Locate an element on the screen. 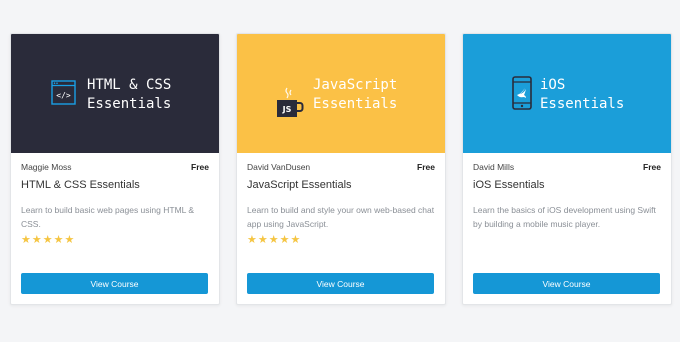 This screenshot has height=342, width=680. svg-text: JS is located at coordinates (287, 109).